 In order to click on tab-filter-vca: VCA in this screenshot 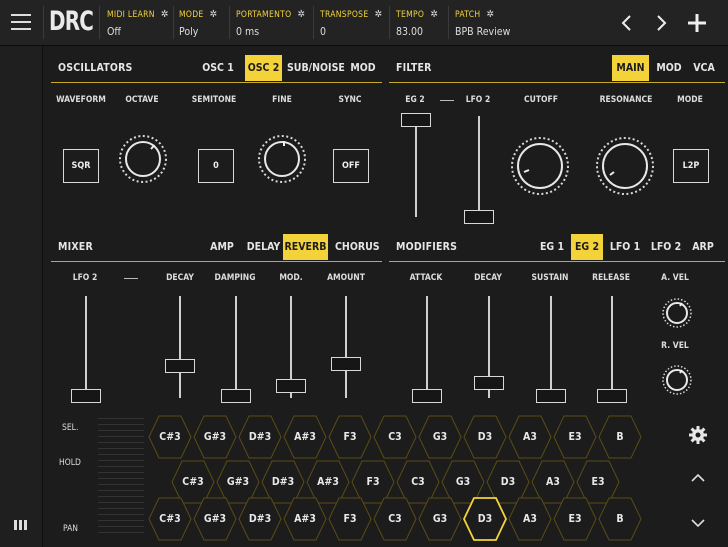, I will do `click(704, 68)`.